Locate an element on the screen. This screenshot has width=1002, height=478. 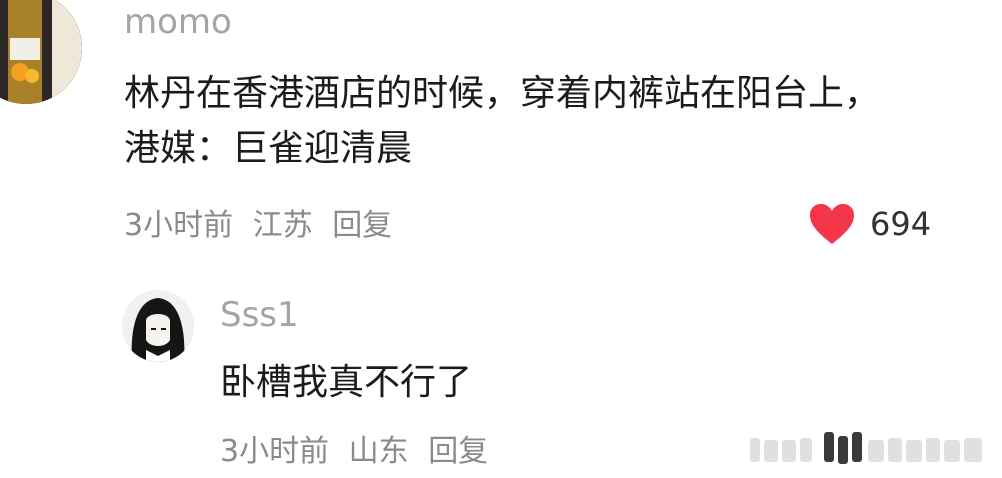
like-button: 694 is located at coordinates (869, 224).